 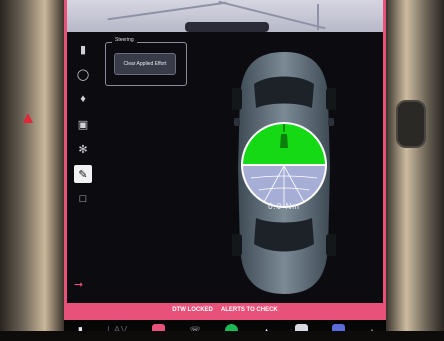 I want to click on bottom-trim, so click(x=222, y=336).